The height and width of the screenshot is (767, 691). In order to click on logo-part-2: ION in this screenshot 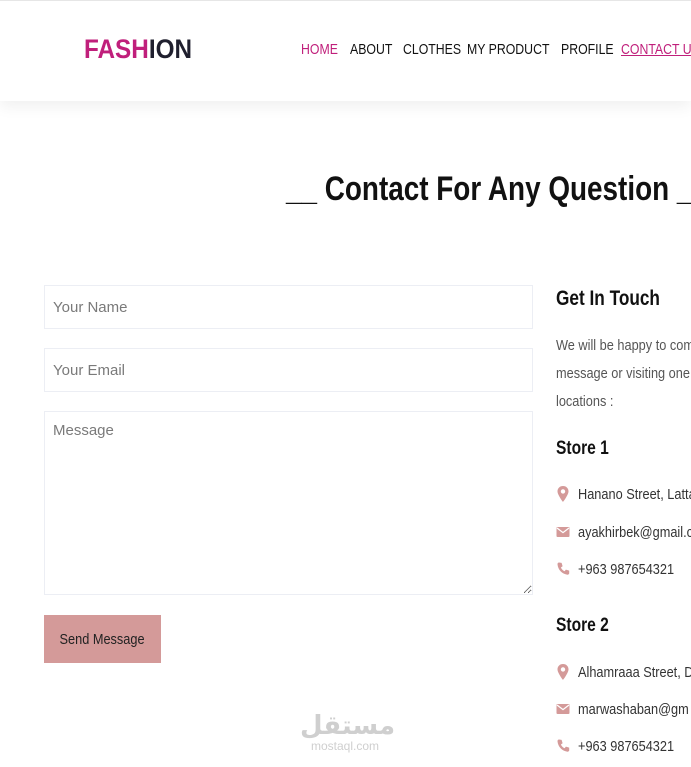, I will do `click(170, 49)`.